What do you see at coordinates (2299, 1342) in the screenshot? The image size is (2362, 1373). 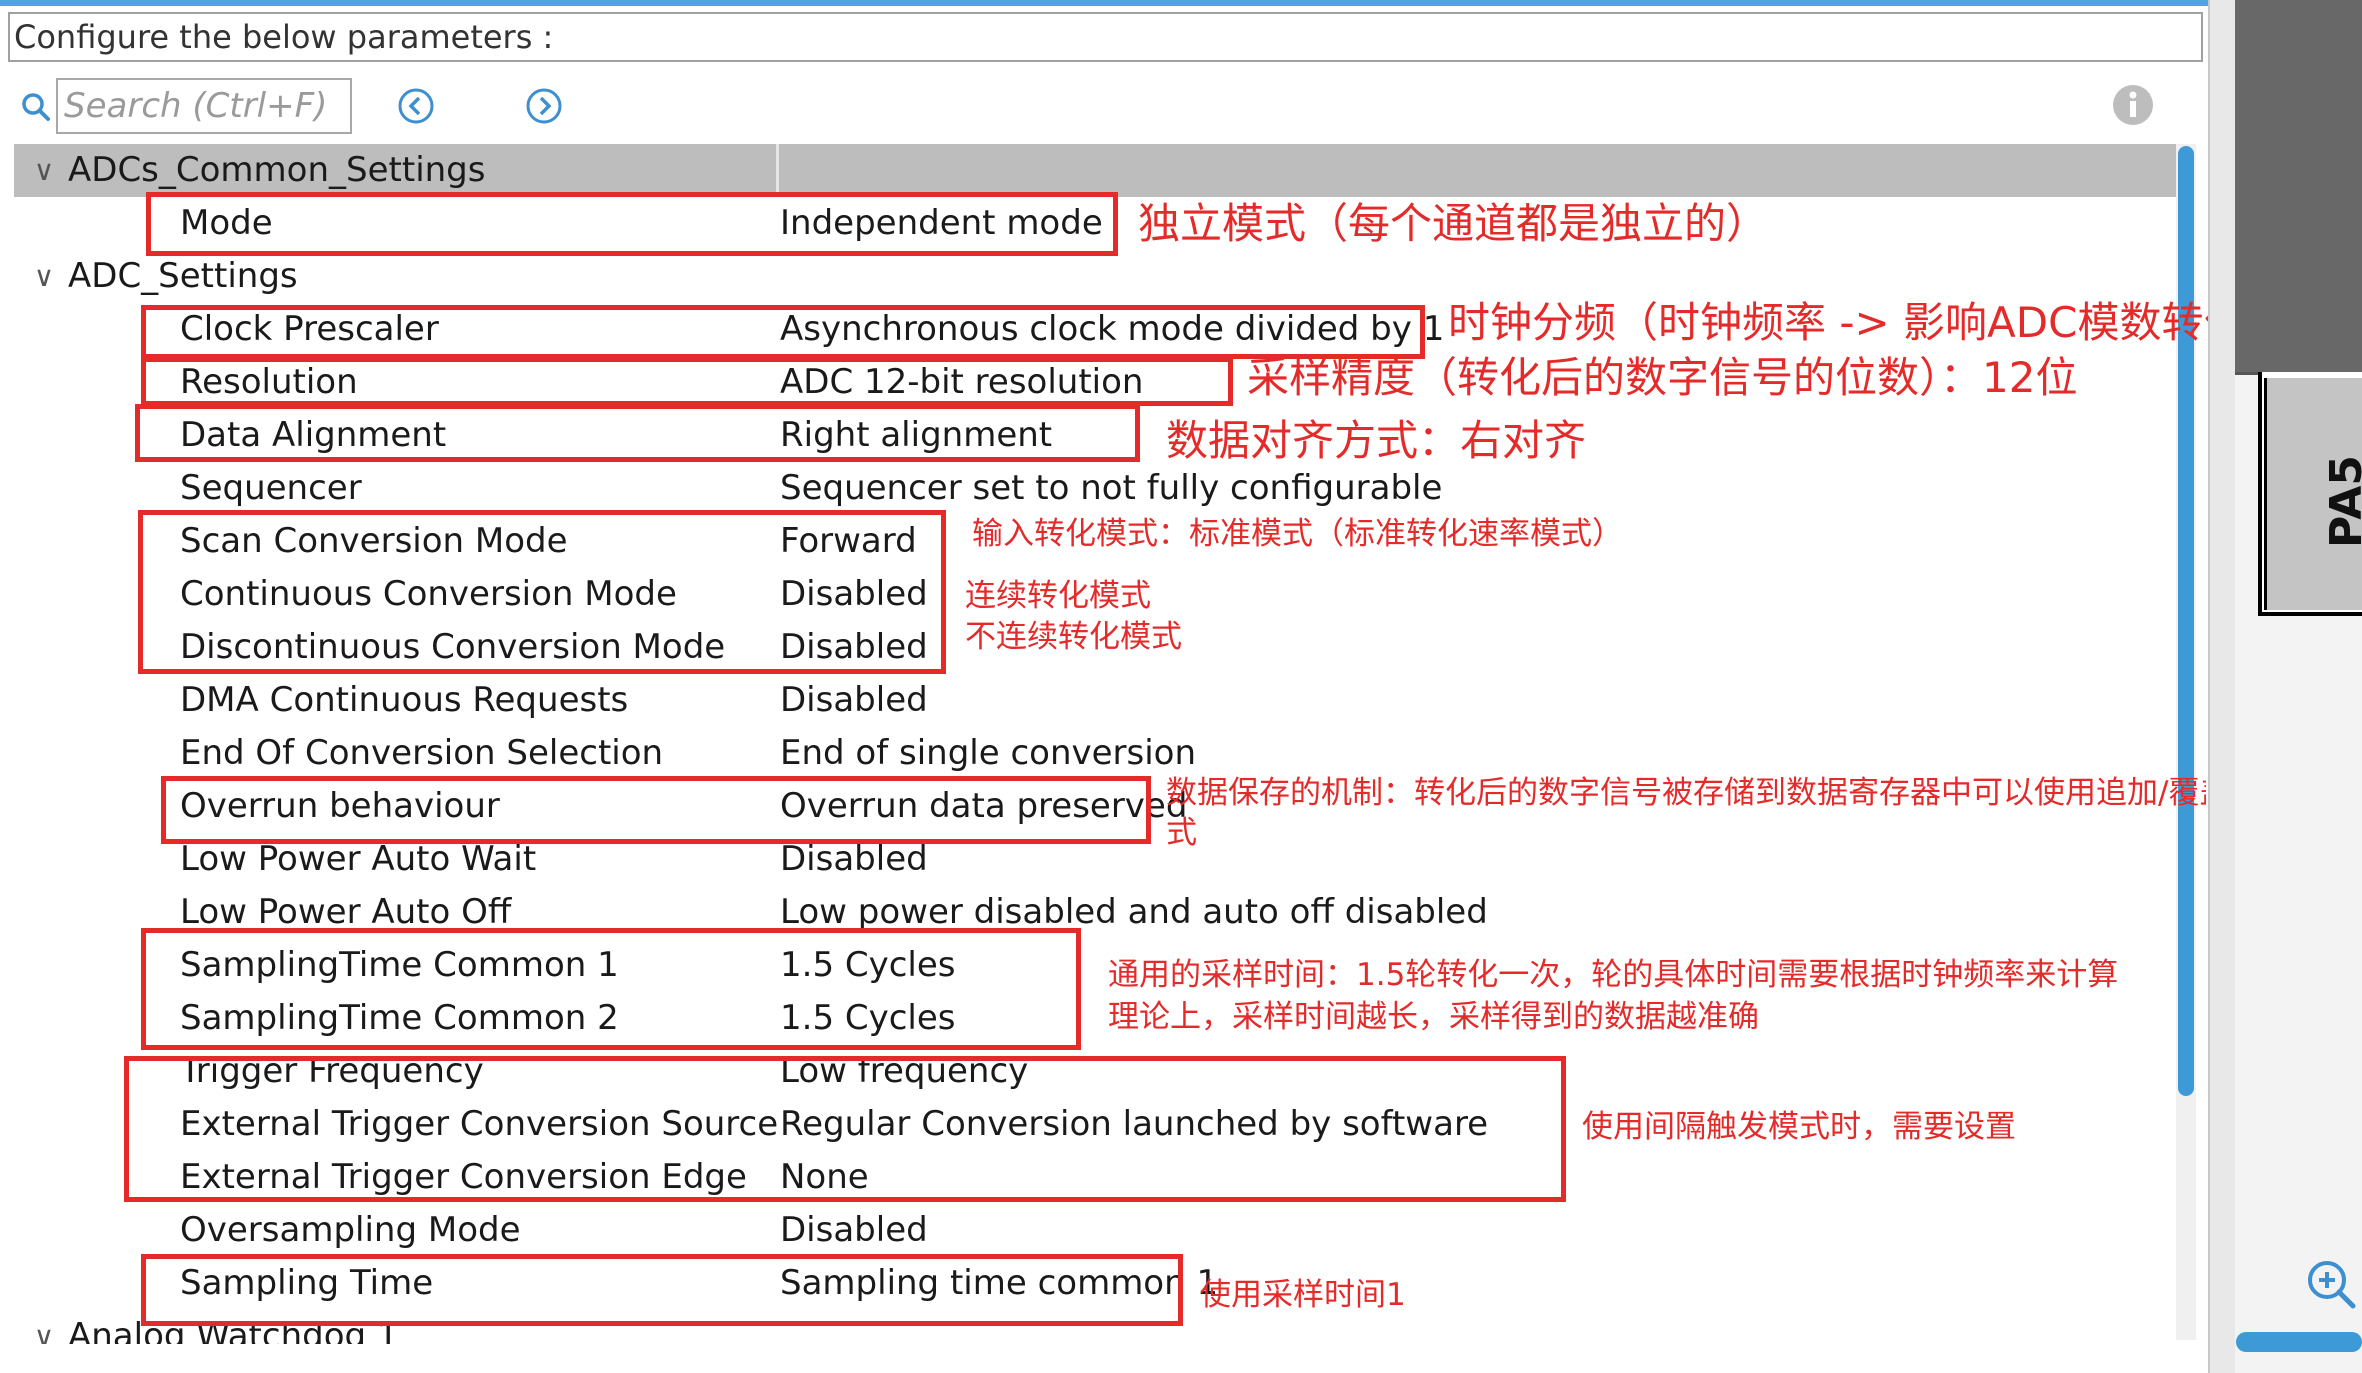 I see `horizontal-scrollbar-thumb` at bounding box center [2299, 1342].